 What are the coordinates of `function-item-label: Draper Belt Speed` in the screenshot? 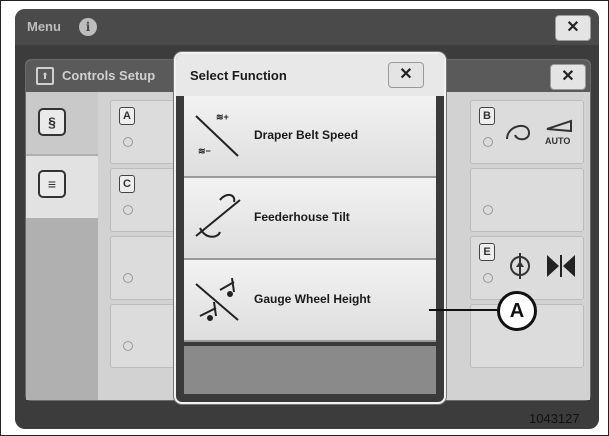 It's located at (306, 135).